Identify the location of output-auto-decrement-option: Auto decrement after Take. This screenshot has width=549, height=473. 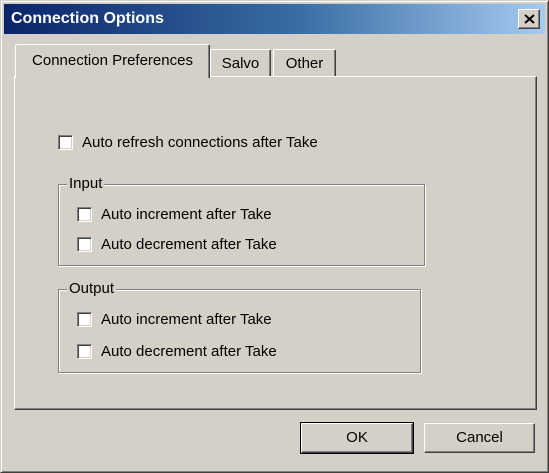
(202, 353).